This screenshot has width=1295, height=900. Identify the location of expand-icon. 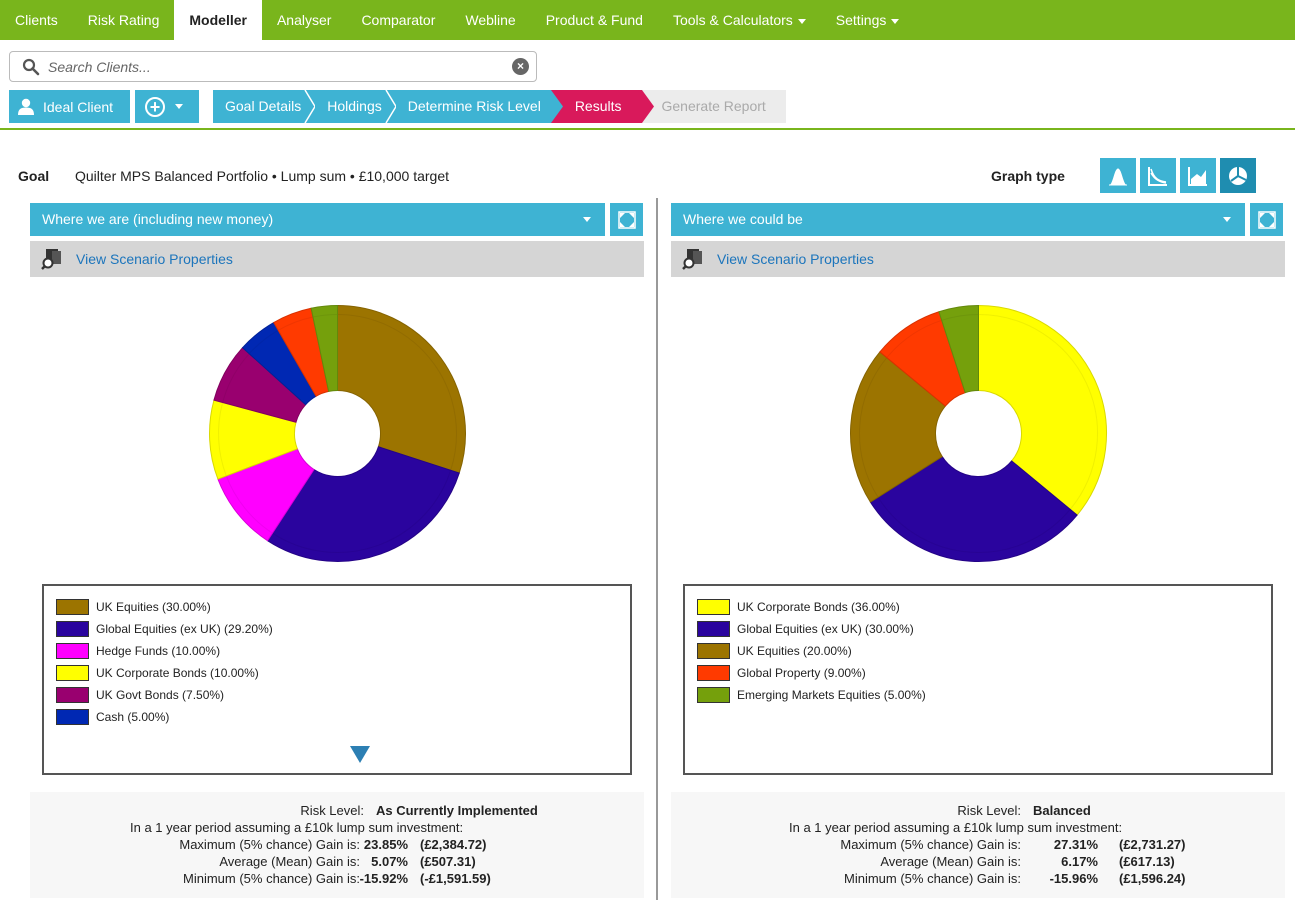
(1266, 219).